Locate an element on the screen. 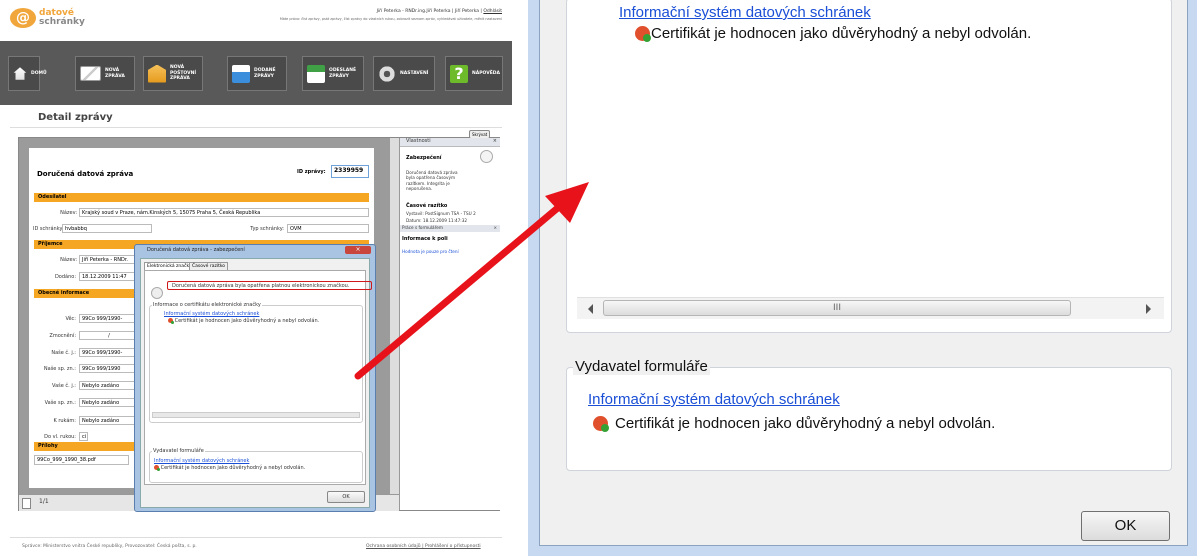  arrow-shaft is located at coordinates (459, 291).